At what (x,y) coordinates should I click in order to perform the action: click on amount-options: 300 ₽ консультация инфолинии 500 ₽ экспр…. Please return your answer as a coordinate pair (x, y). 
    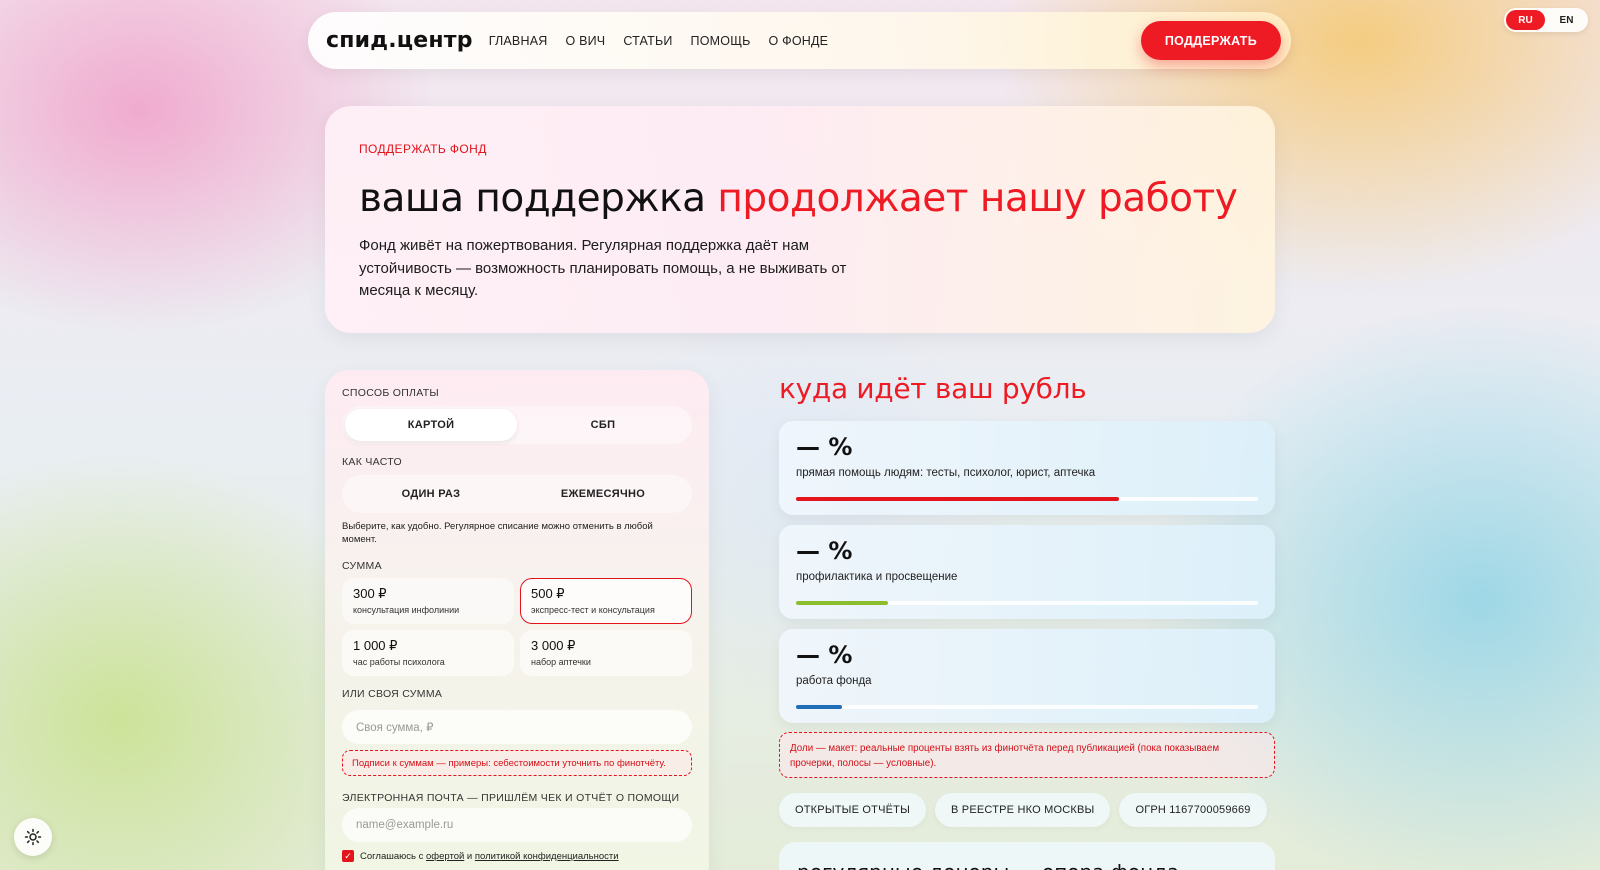
    Looking at the image, I should click on (517, 627).